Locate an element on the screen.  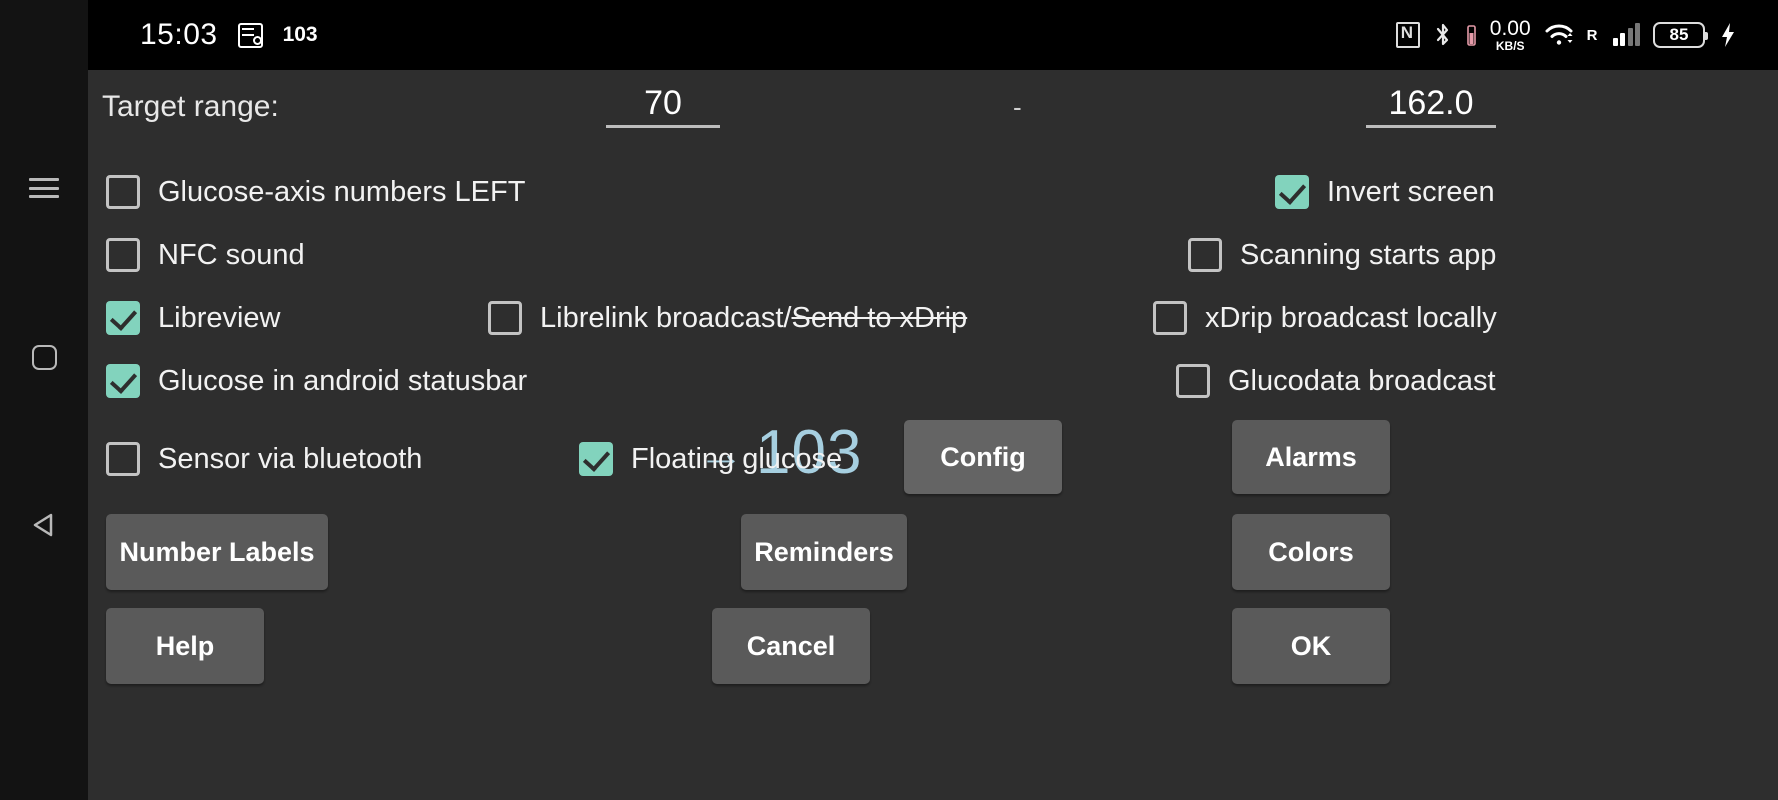
battery-indicator: 85 is located at coordinates (1680, 35).